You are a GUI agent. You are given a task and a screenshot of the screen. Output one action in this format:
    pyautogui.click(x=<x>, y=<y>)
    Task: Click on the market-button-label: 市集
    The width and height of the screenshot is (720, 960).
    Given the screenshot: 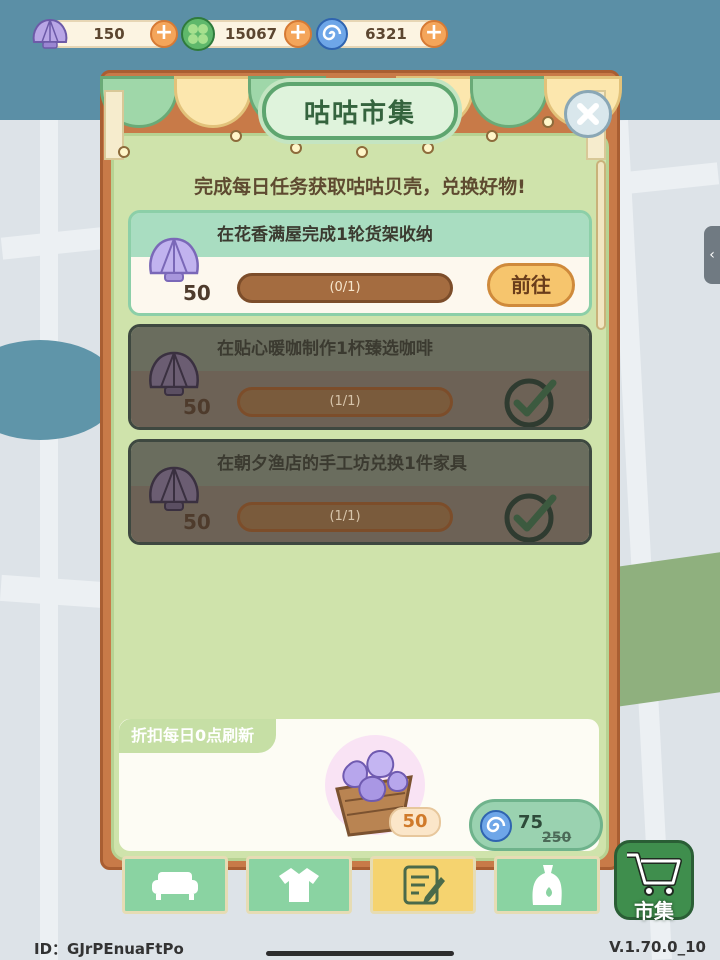 What is the action you would take?
    pyautogui.click(x=654, y=911)
    